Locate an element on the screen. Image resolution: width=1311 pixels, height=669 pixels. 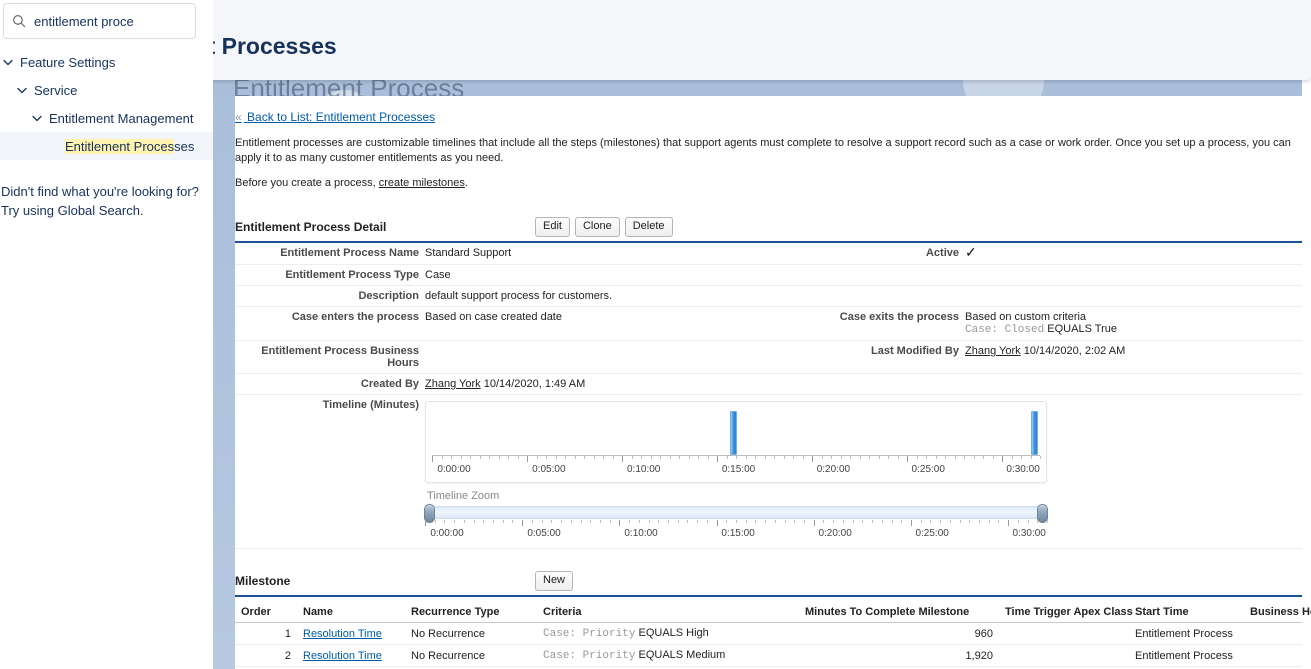
sidebar-item-label: Feature Settings is located at coordinates (68, 62).